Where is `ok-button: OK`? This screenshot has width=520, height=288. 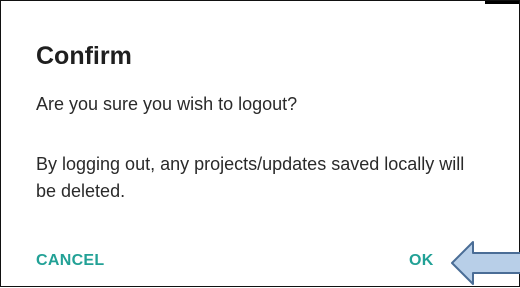
ok-button: OK is located at coordinates (421, 261).